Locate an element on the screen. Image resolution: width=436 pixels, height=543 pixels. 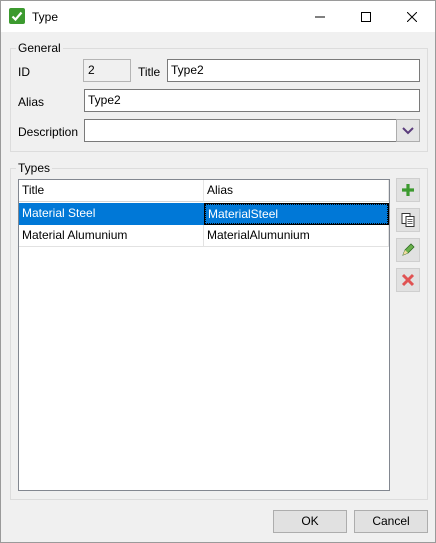
chevron-down-icon is located at coordinates (408, 130).